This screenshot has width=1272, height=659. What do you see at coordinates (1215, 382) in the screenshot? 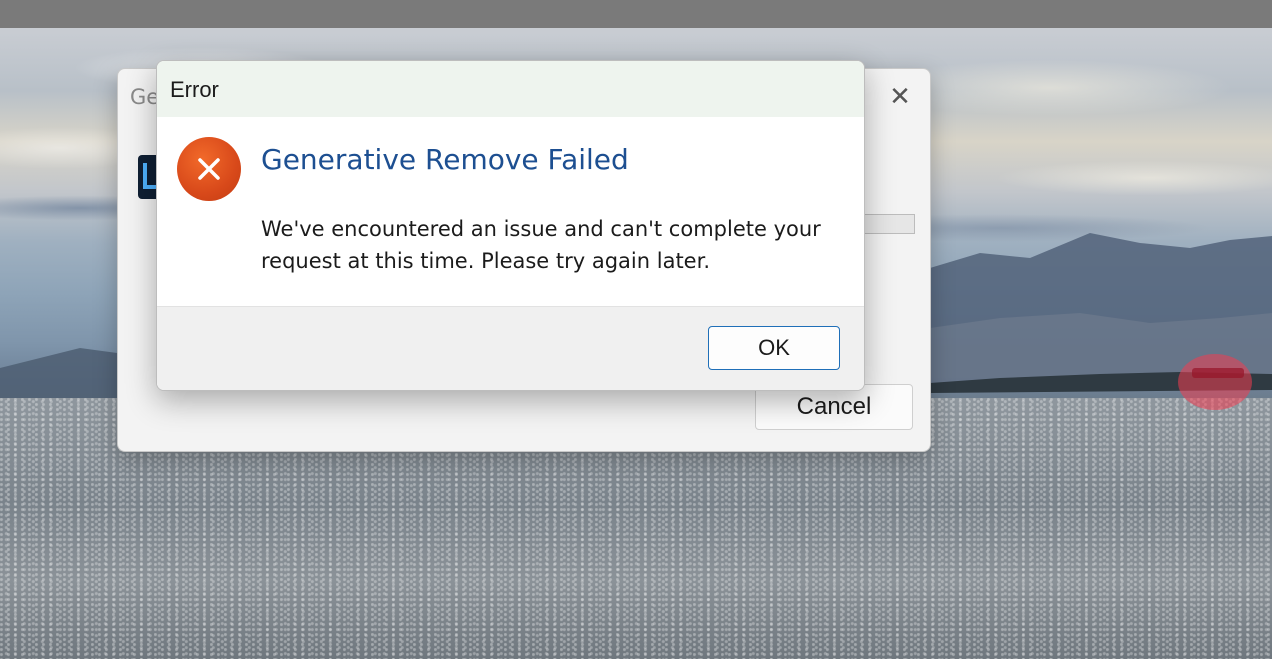
I see `red-highlight-mark` at bounding box center [1215, 382].